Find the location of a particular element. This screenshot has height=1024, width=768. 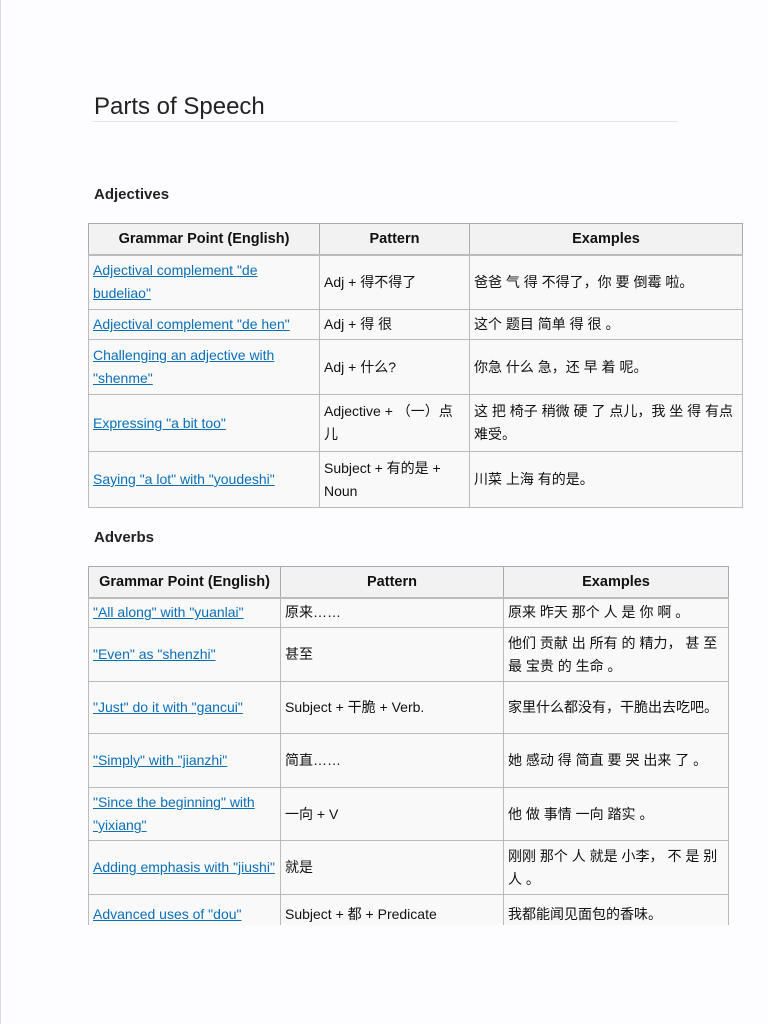

pattern-cell: 甚至 is located at coordinates (392, 654).